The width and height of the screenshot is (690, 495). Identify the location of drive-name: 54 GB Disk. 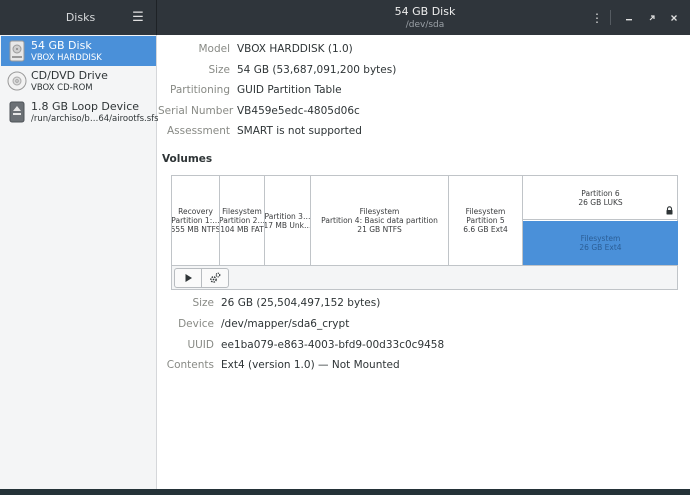
(61, 45).